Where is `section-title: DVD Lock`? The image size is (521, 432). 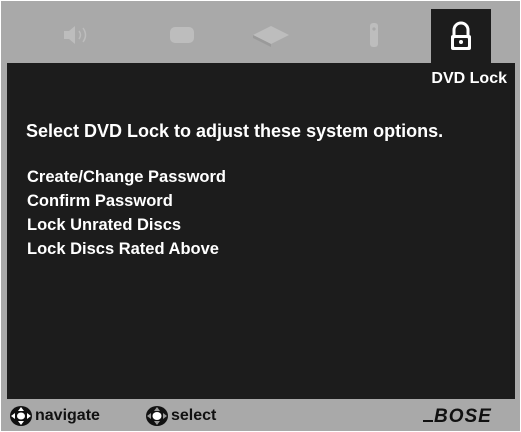
section-title: DVD Lock is located at coordinates (469, 78).